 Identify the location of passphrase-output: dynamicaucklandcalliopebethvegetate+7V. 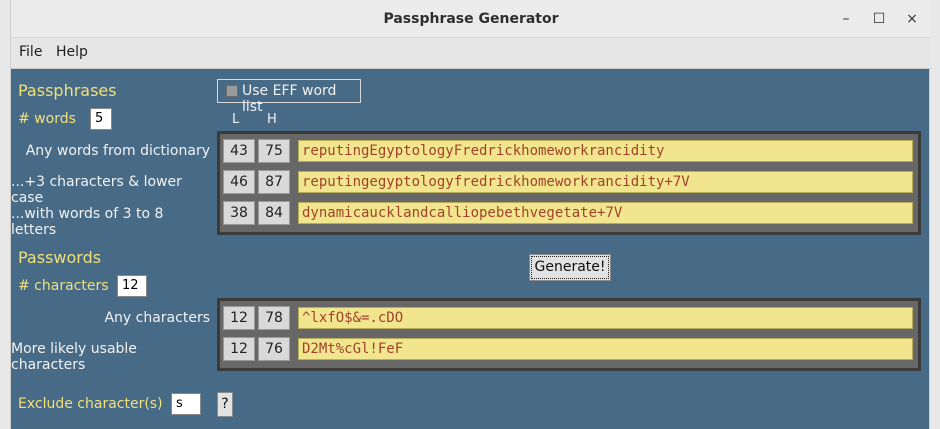
(605, 213).